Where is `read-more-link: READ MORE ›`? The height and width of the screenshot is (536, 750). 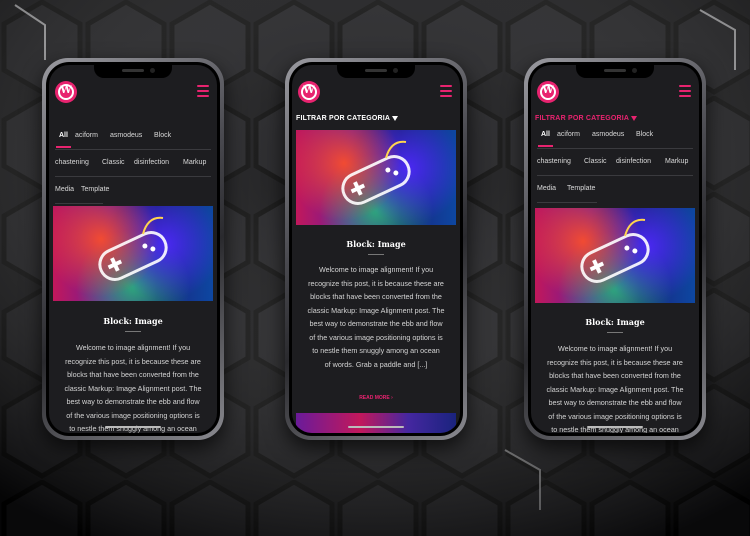
read-more-link: READ MORE › is located at coordinates (376, 398).